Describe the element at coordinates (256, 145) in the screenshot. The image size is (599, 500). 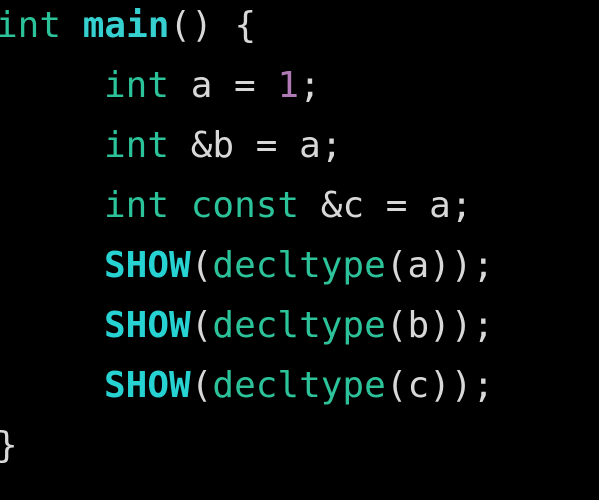
I see `code-text: &b = a;` at that location.